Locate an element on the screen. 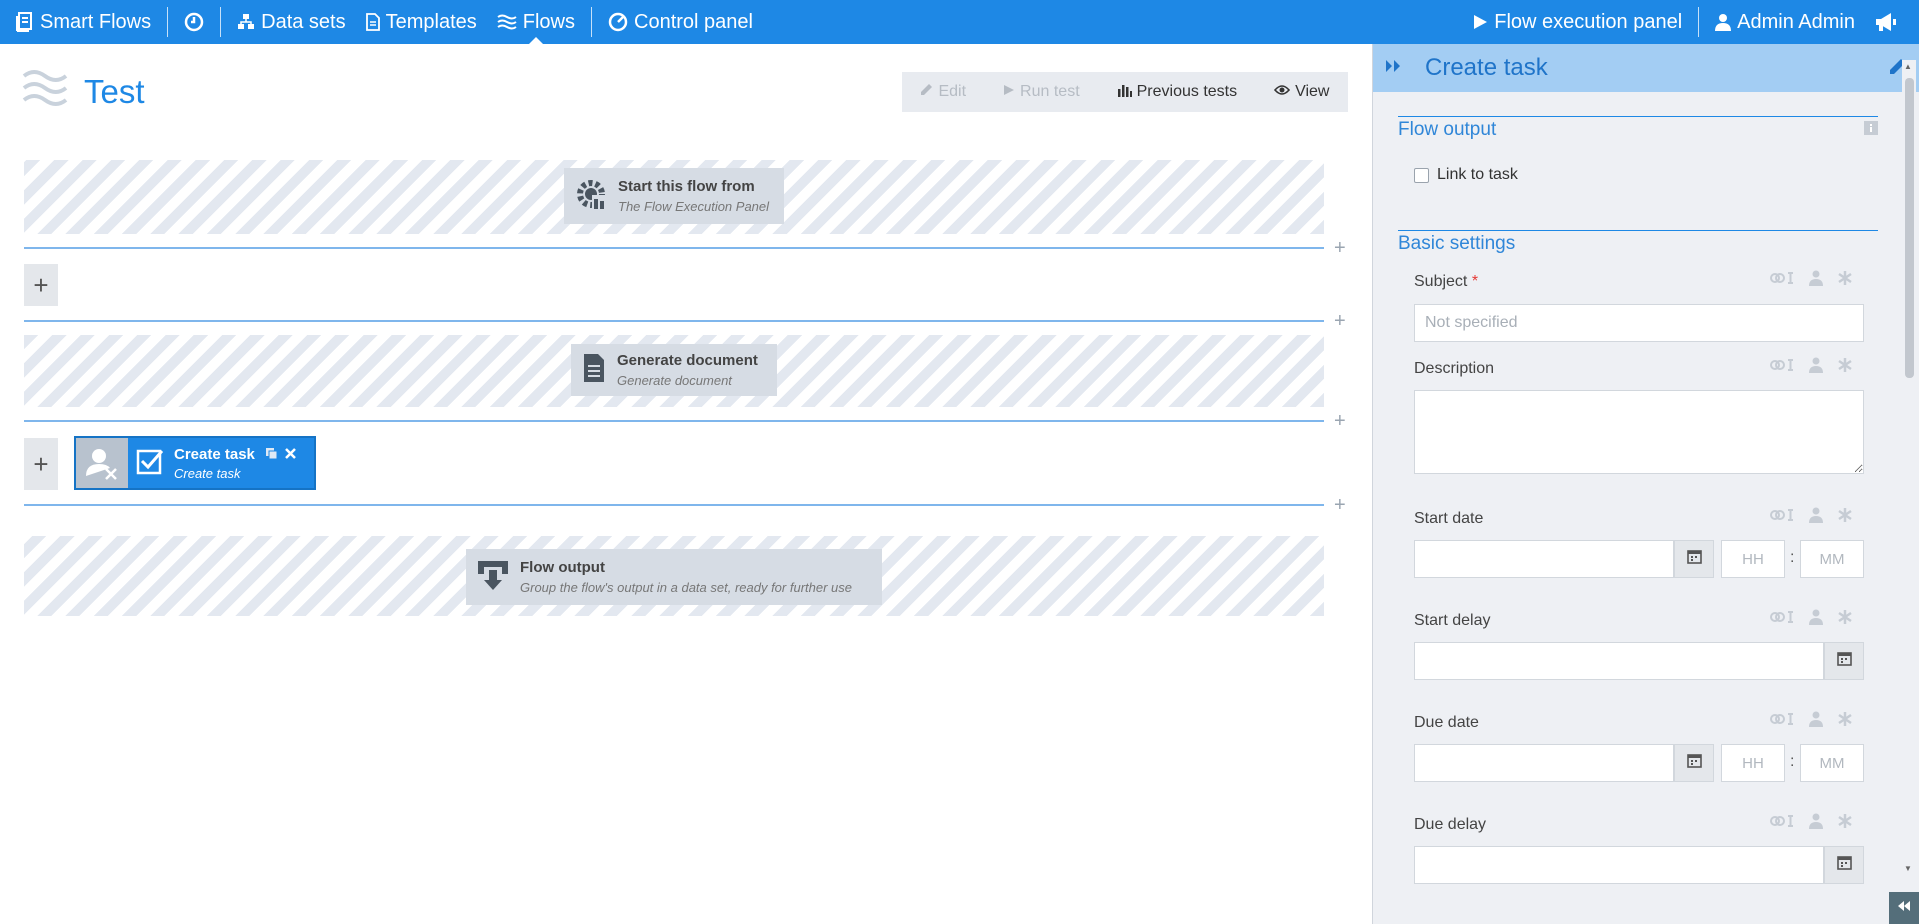 The width and height of the screenshot is (1919, 924). due-delay-label: Due delay is located at coordinates (1450, 824).